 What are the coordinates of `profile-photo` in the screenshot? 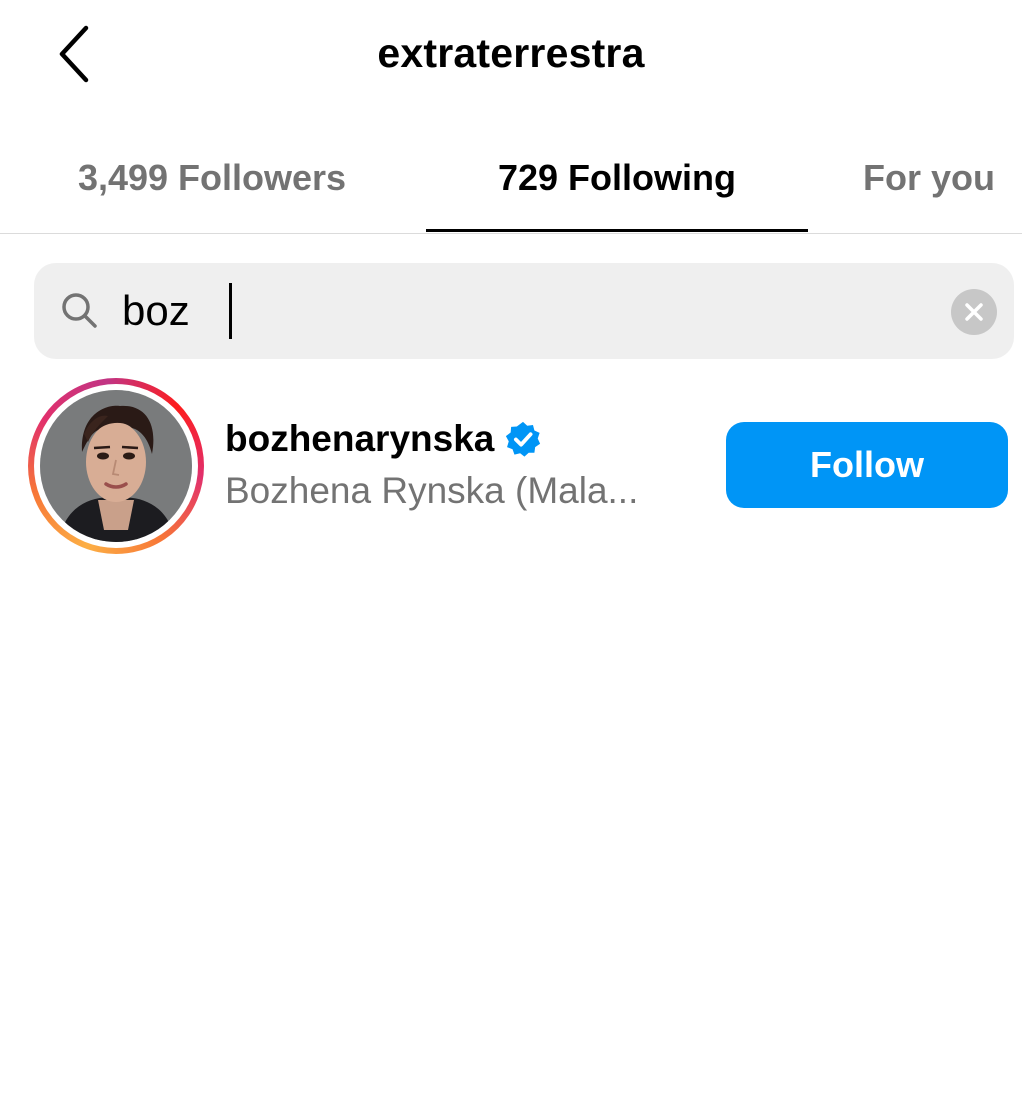 It's located at (116, 466).